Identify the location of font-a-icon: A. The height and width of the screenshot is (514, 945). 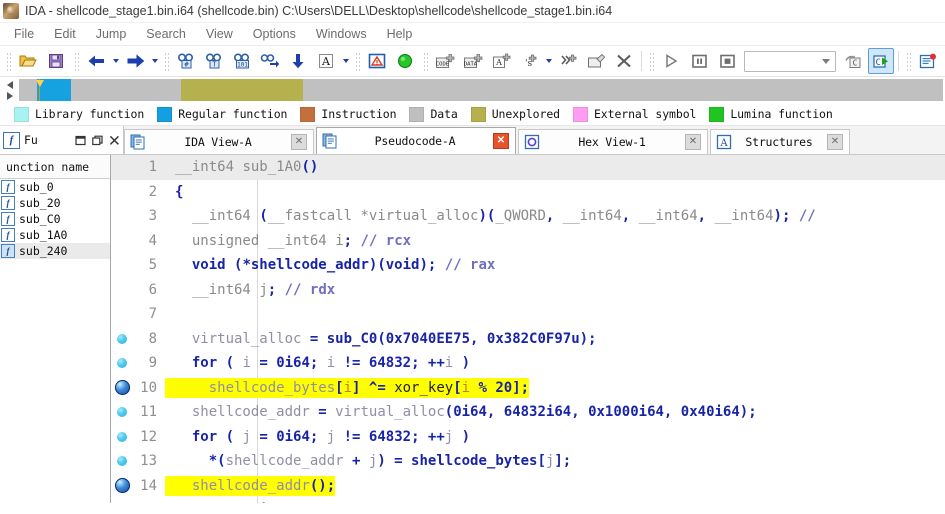
(326, 61).